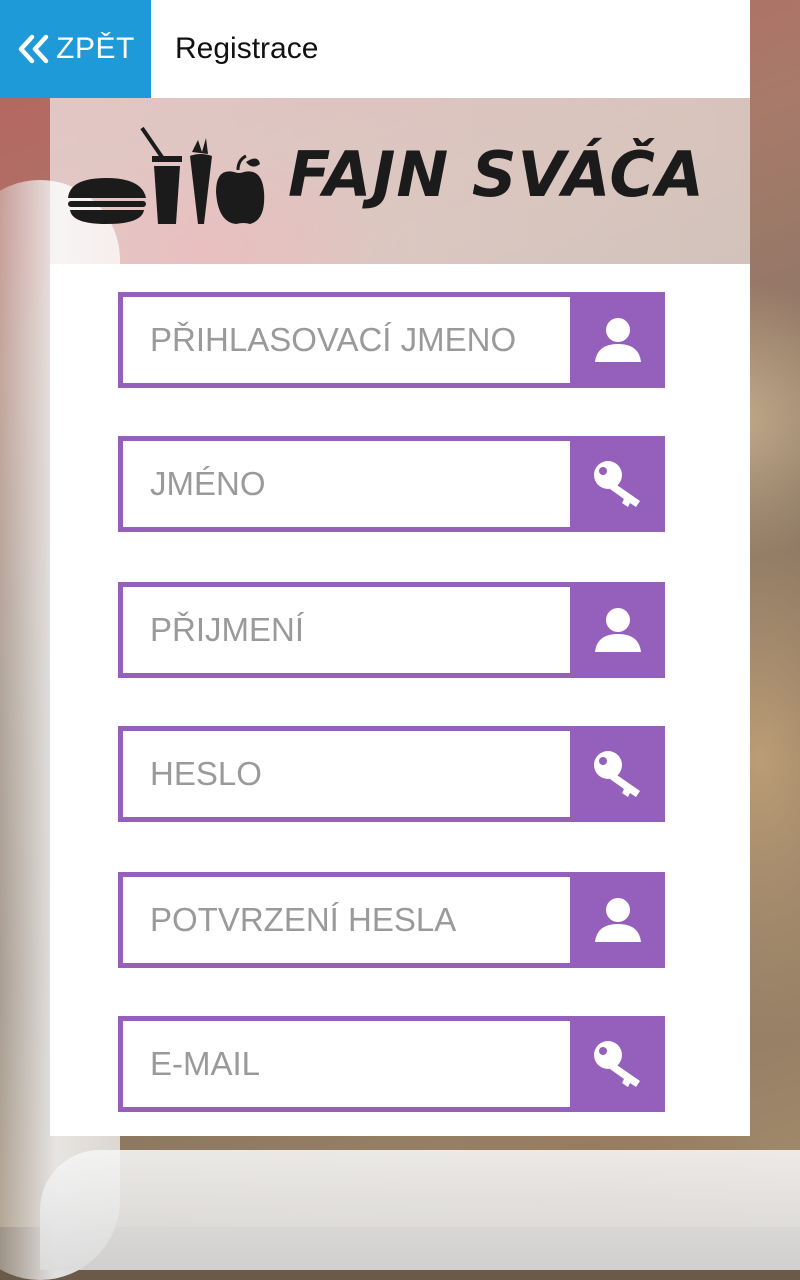 This screenshot has height=1280, width=800. I want to click on email-input, so click(346, 1064).